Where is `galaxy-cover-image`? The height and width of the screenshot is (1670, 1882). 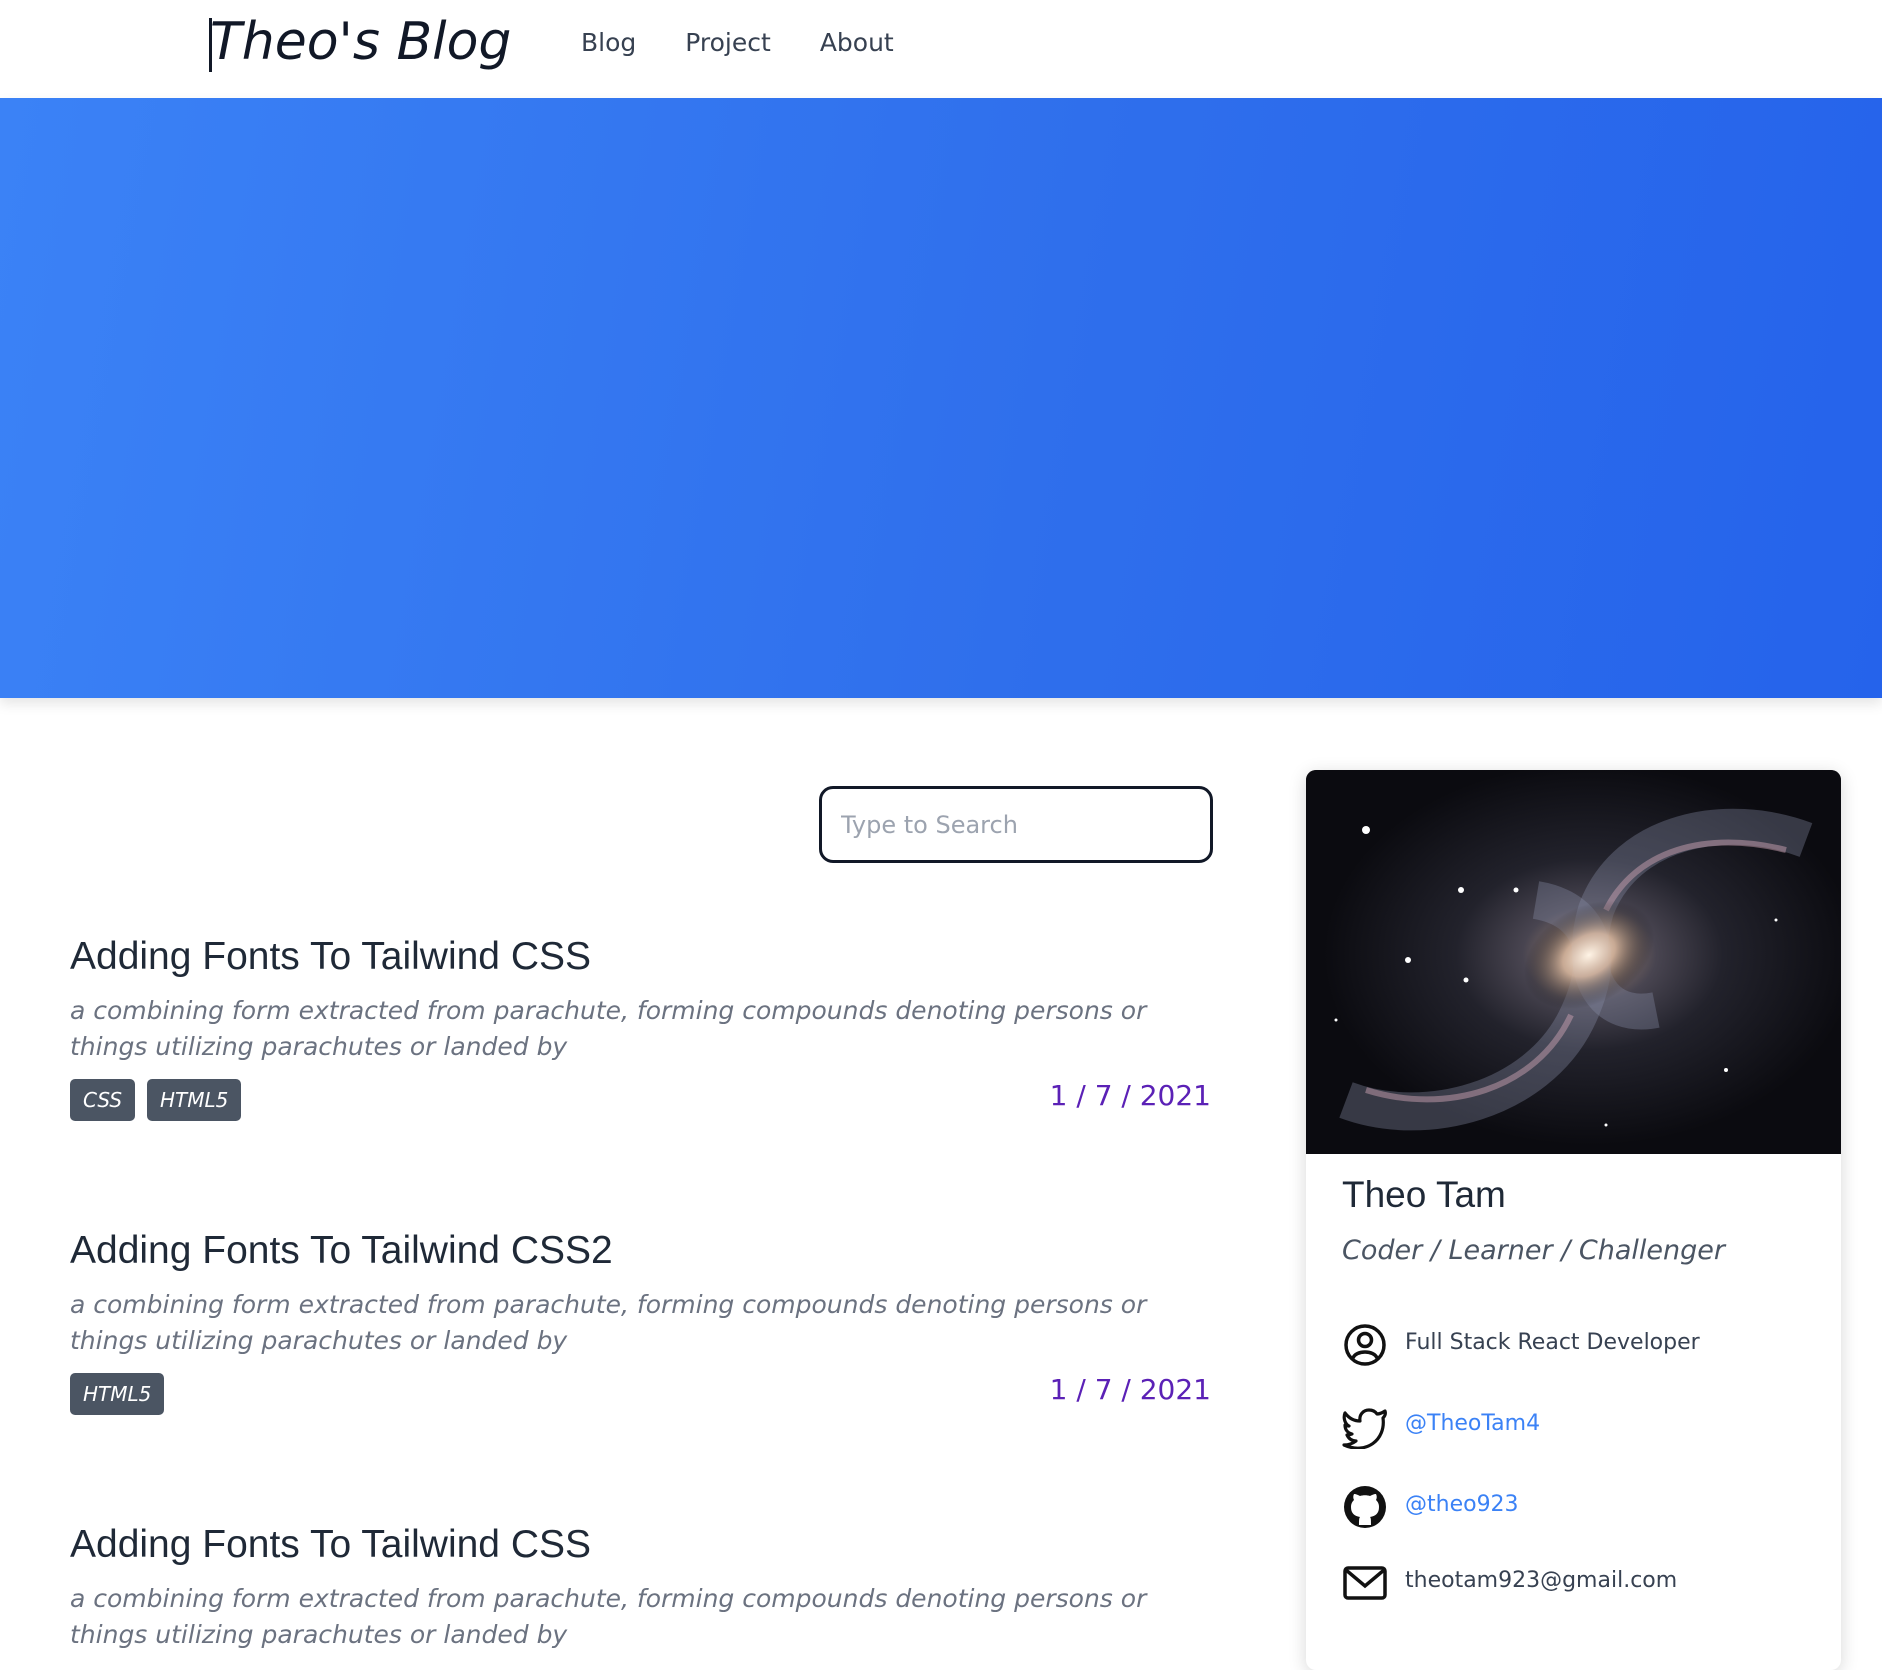
galaxy-cover-image is located at coordinates (1573, 962).